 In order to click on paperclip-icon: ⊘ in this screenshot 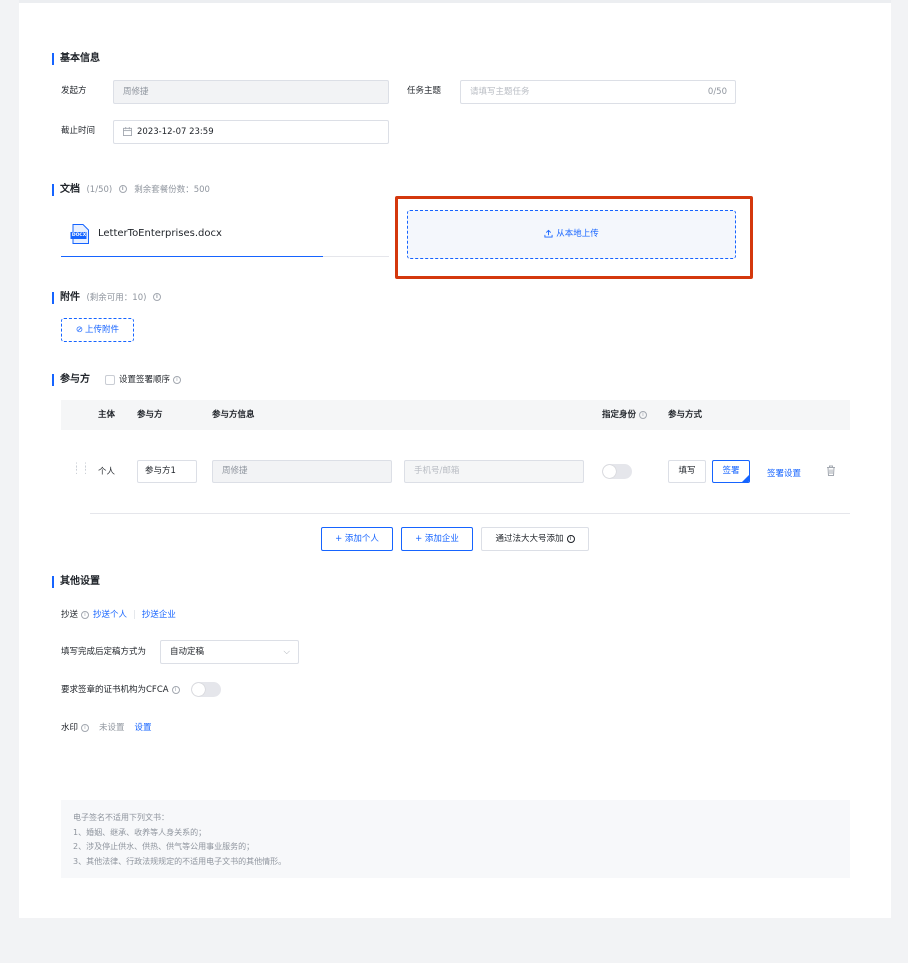, I will do `click(79, 330)`.